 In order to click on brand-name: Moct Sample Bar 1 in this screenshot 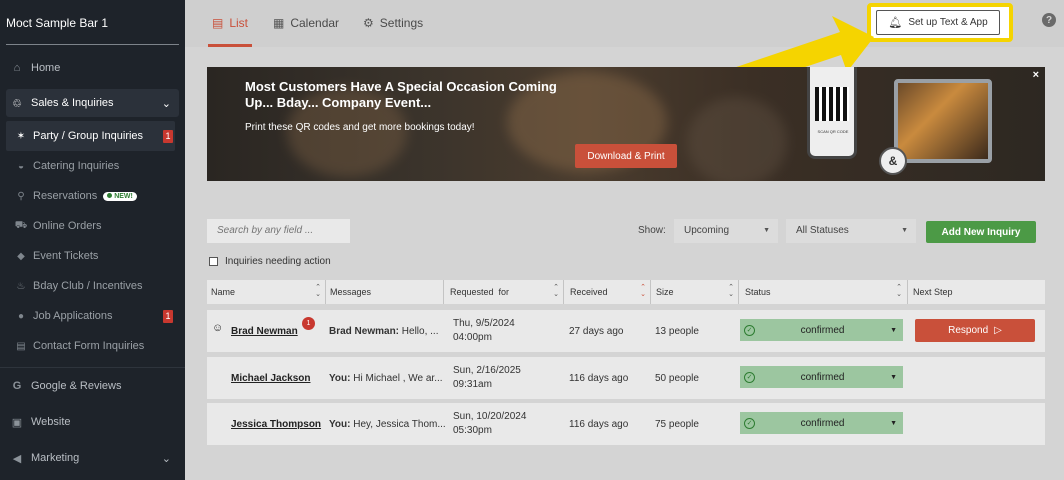, I will do `click(92, 22)`.